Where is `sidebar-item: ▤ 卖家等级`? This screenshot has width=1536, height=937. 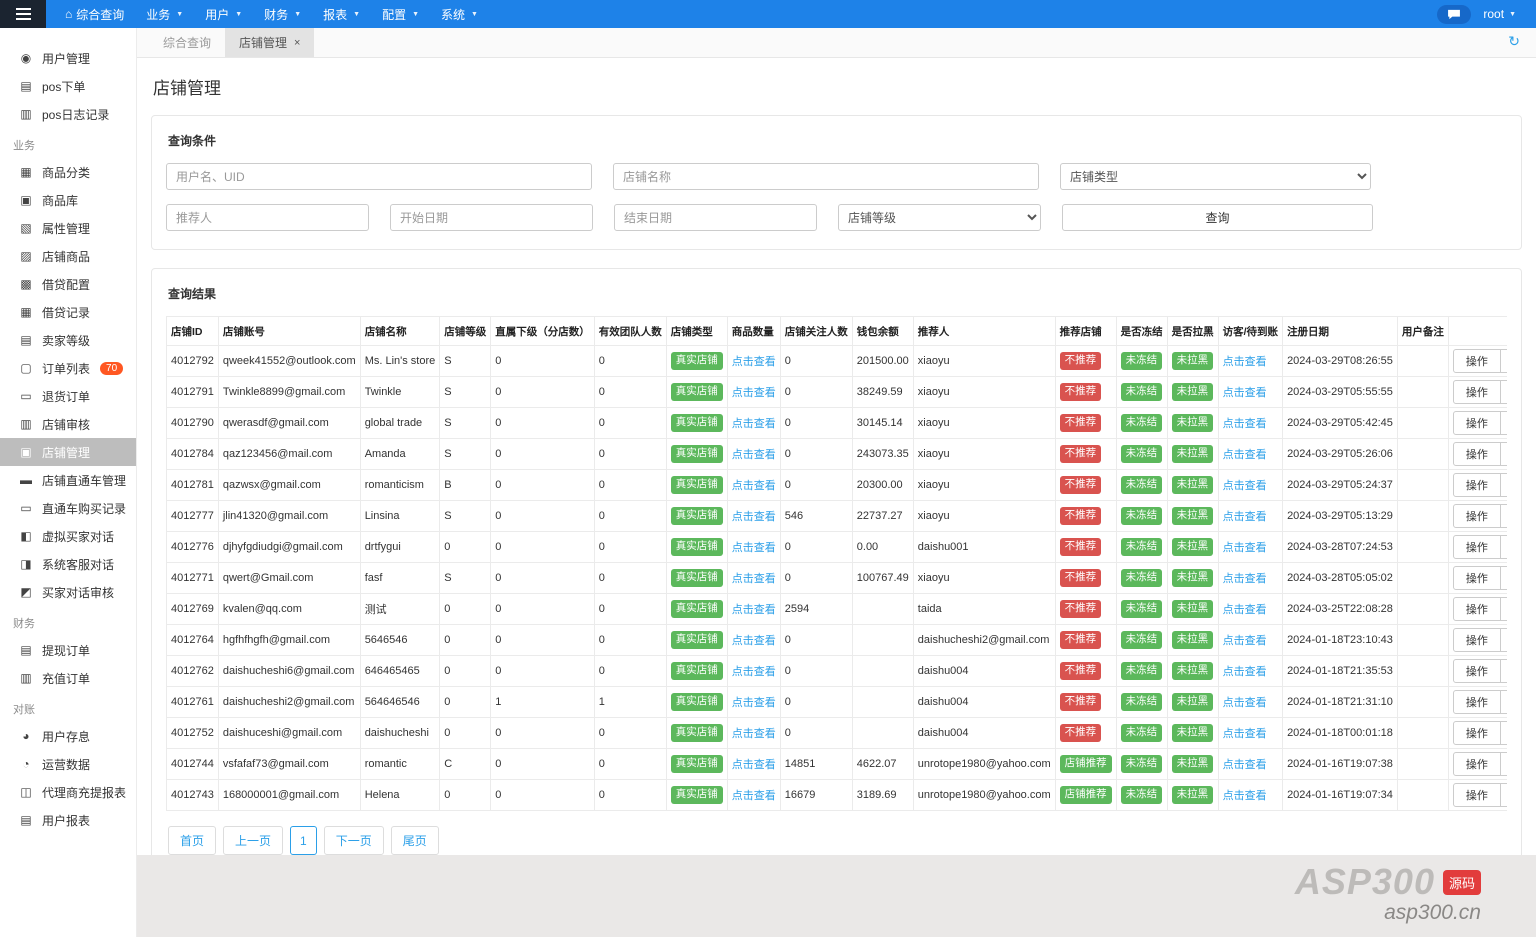
sidebar-item: ▤ 卖家等级 is located at coordinates (68, 340).